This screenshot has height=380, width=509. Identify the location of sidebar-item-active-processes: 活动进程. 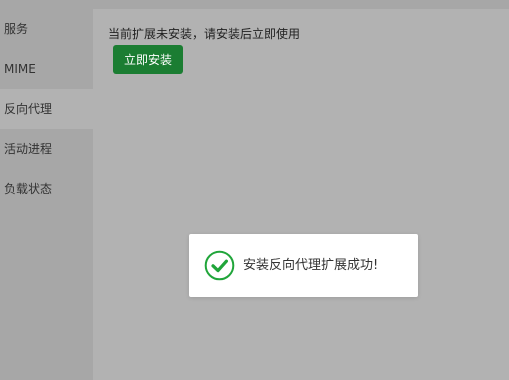
(46, 149).